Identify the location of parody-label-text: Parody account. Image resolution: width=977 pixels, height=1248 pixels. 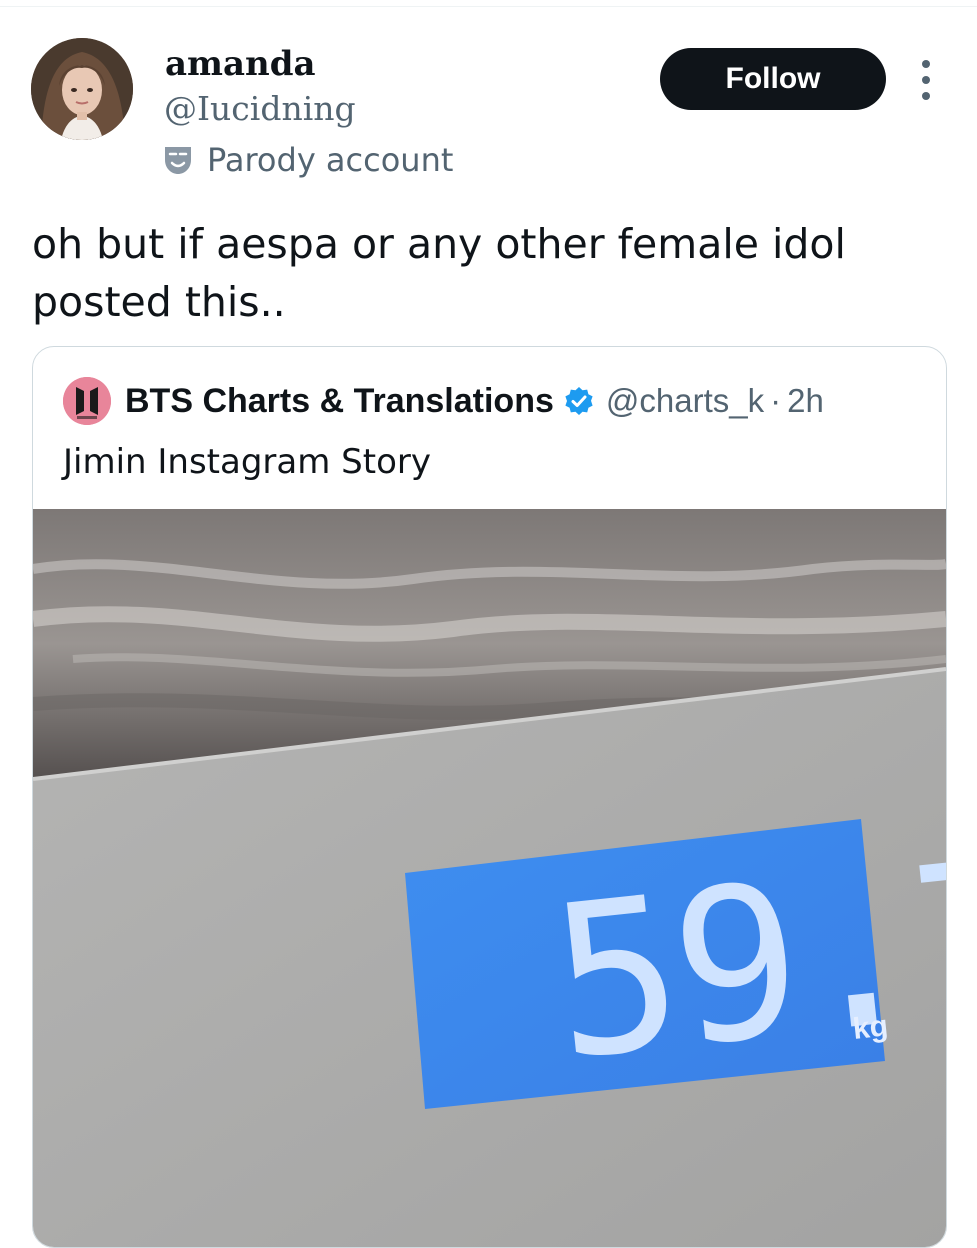
(330, 160).